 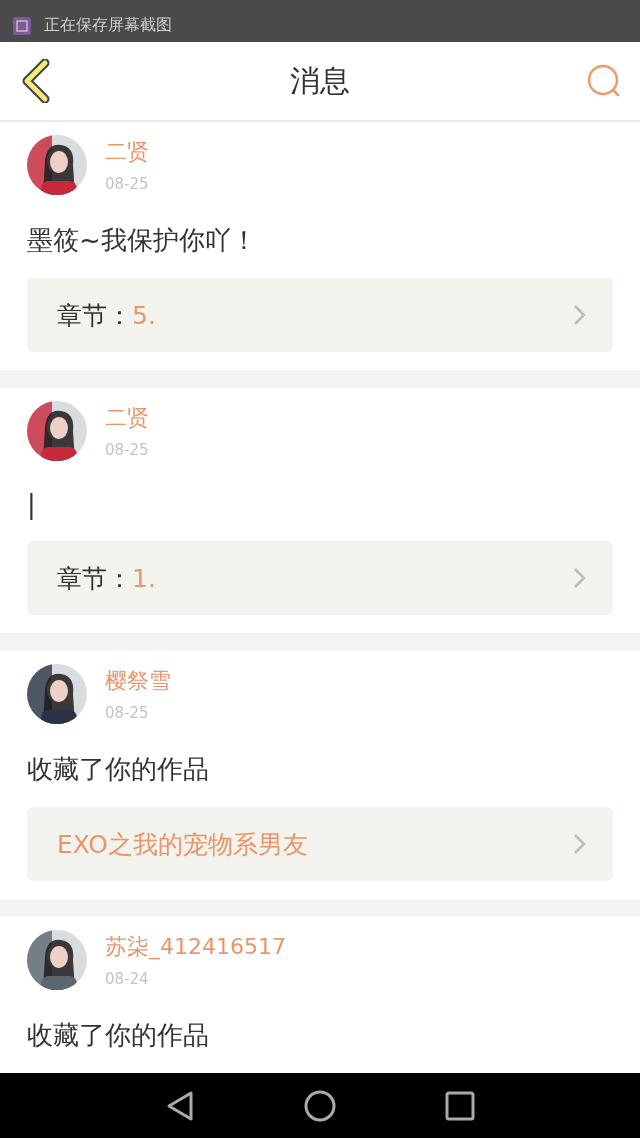 I want to click on message-date: 08-24, so click(x=127, y=979).